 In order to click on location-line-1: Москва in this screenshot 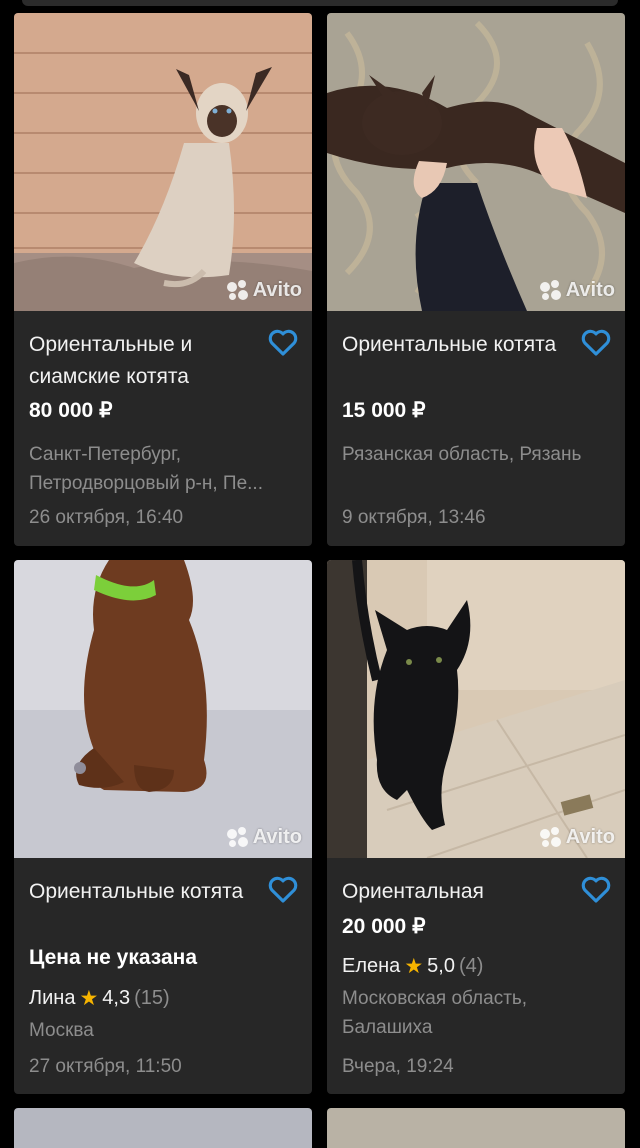, I will do `click(61, 1030)`.